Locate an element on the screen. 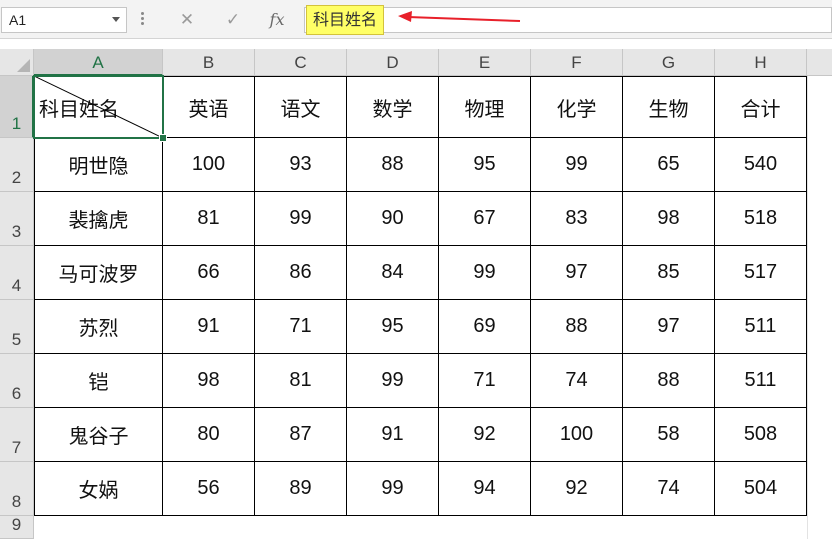  cell-g3: 98 is located at coordinates (669, 219).